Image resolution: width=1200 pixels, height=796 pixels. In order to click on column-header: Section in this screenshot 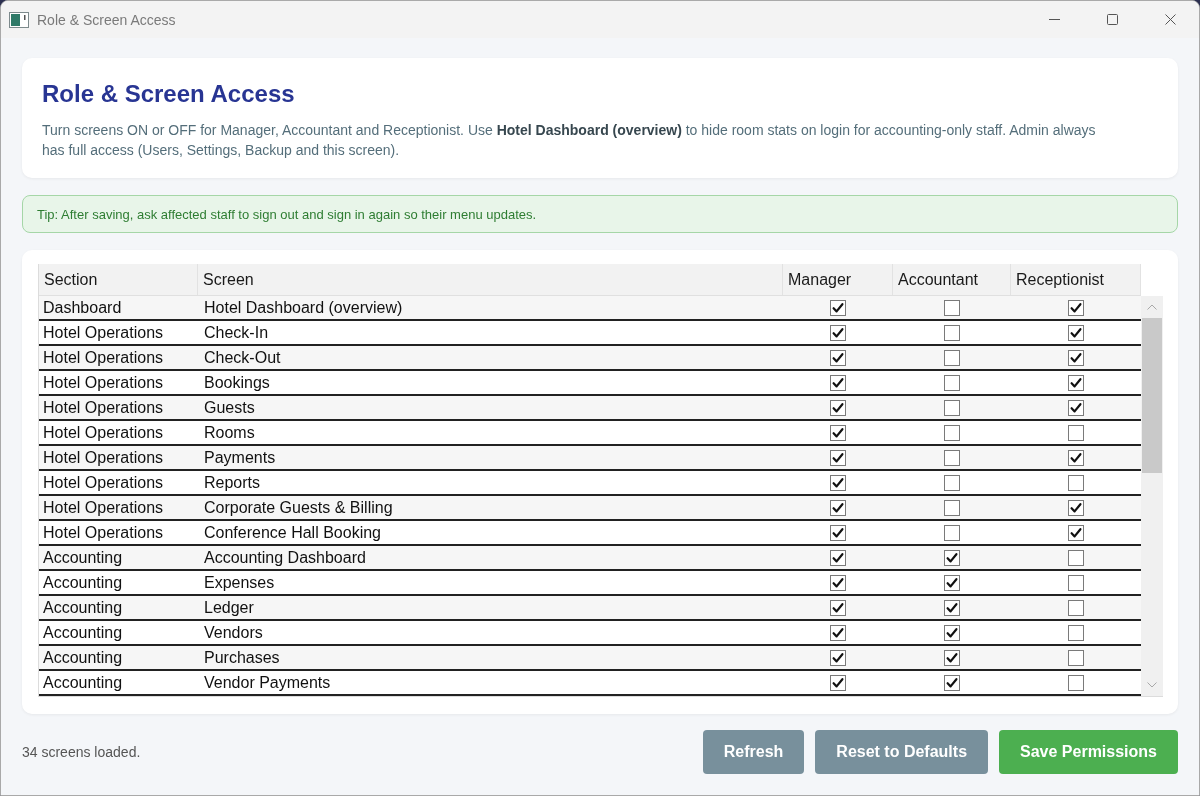, I will do `click(118, 279)`.